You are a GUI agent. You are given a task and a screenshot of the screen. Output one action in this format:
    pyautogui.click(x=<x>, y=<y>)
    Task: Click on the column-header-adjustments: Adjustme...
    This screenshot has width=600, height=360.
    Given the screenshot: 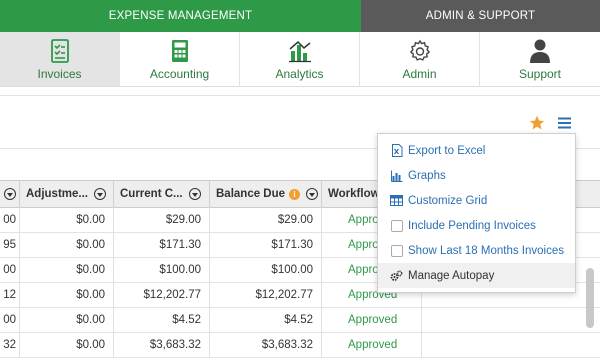 What is the action you would take?
    pyautogui.click(x=67, y=194)
    